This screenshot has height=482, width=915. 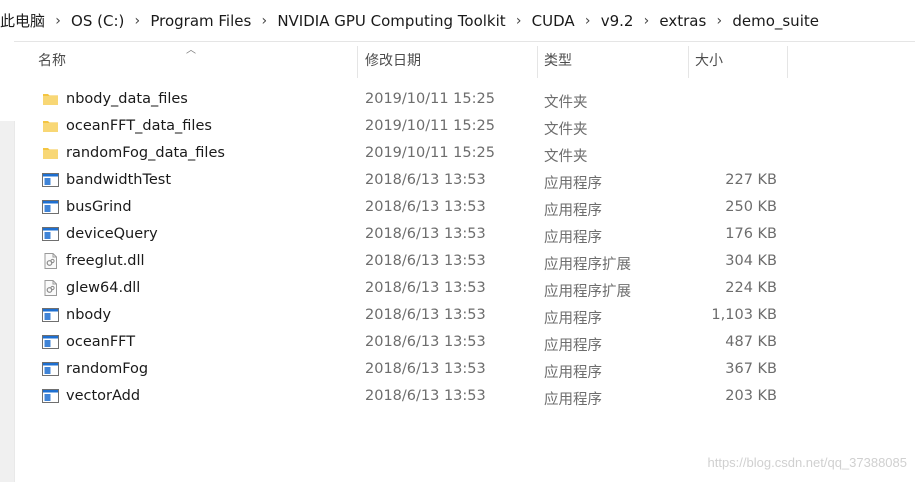 I want to click on file-name: randomFog_data_files, so click(x=145, y=153).